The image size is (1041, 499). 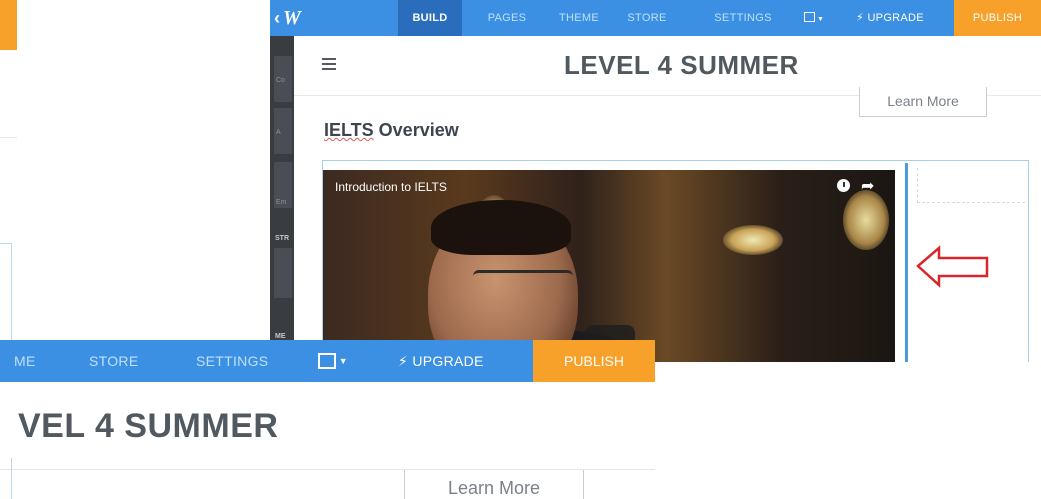 I want to click on watch-later-clock-icon, so click(x=843, y=185).